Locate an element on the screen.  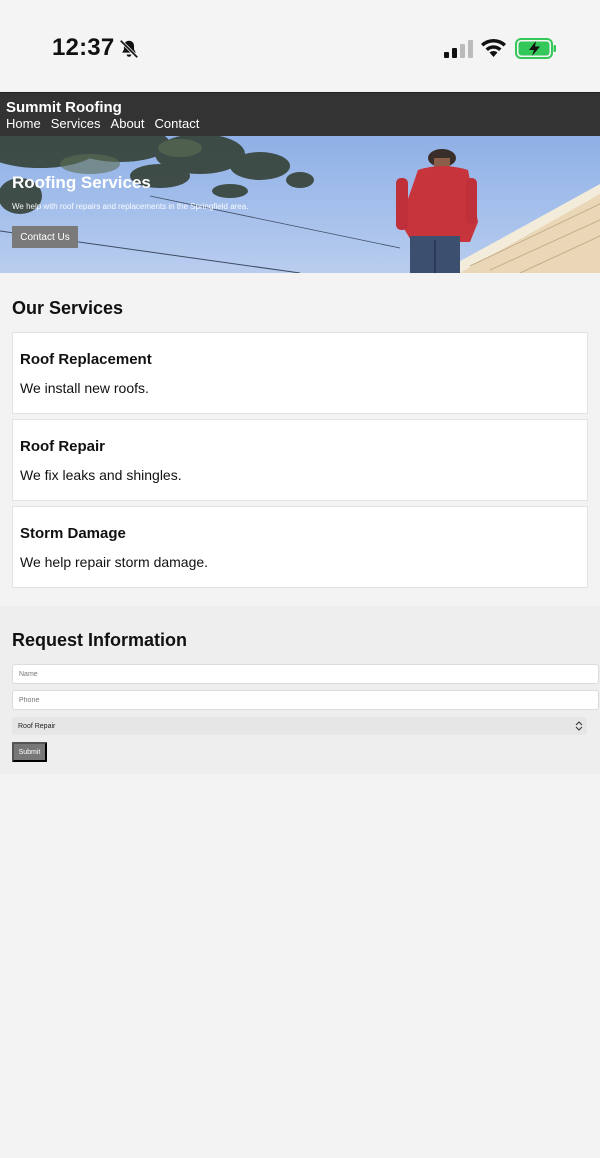
hero-title: Roofing Services is located at coordinates (81, 182).